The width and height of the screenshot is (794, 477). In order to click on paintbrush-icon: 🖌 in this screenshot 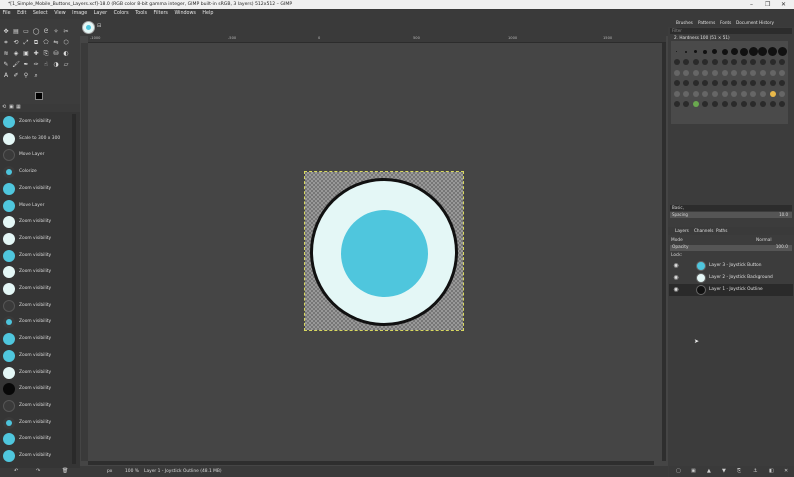, I will do `click(16, 65)`.